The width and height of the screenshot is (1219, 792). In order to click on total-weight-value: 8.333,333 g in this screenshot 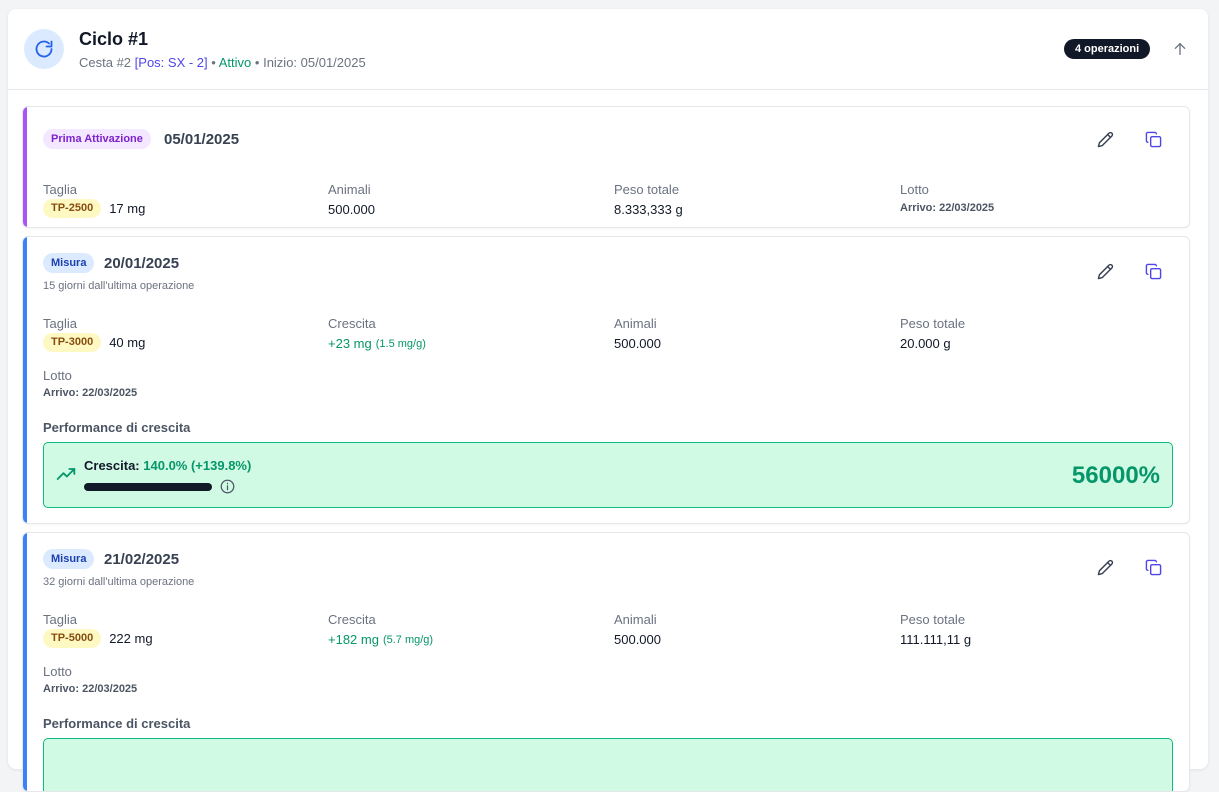, I will do `click(648, 209)`.